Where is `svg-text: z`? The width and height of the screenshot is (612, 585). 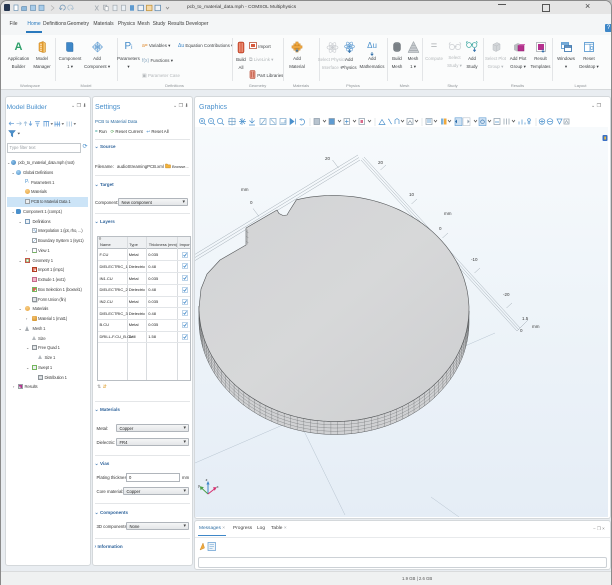
svg-text: z is located at coordinates (207, 479).